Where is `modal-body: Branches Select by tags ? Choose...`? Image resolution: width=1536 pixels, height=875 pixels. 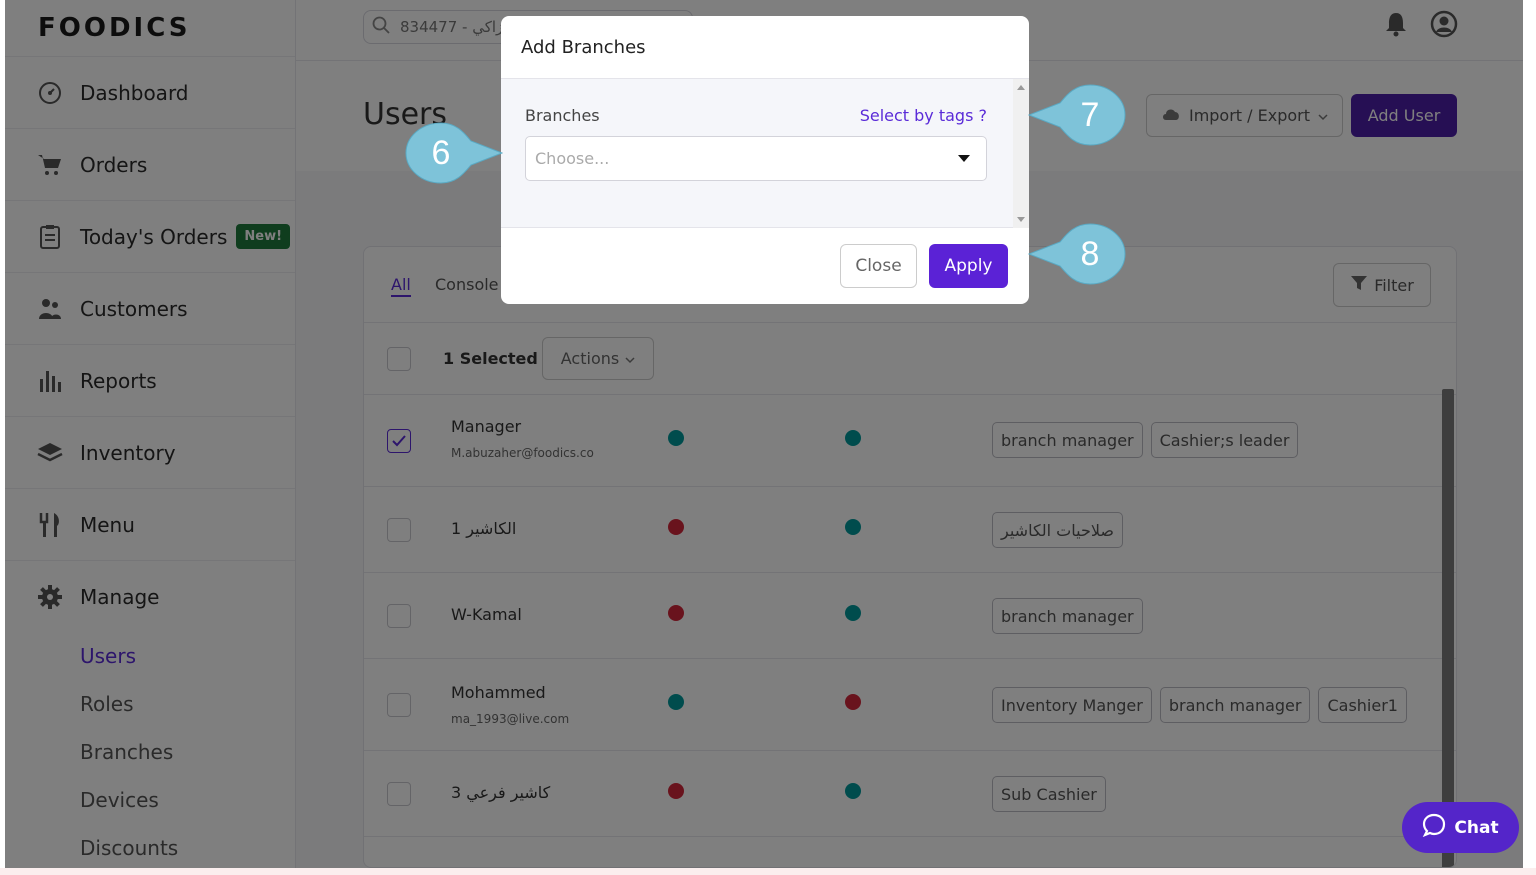 modal-body: Branches Select by tags ? Choose... is located at coordinates (765, 153).